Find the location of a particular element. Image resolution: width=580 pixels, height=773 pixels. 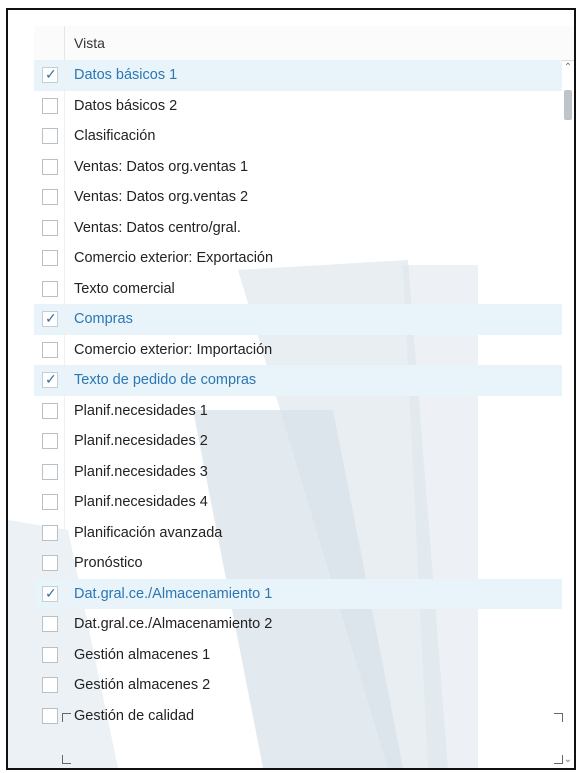

vertical-scrollbar: ⌃ ⌄ is located at coordinates (568, 414).